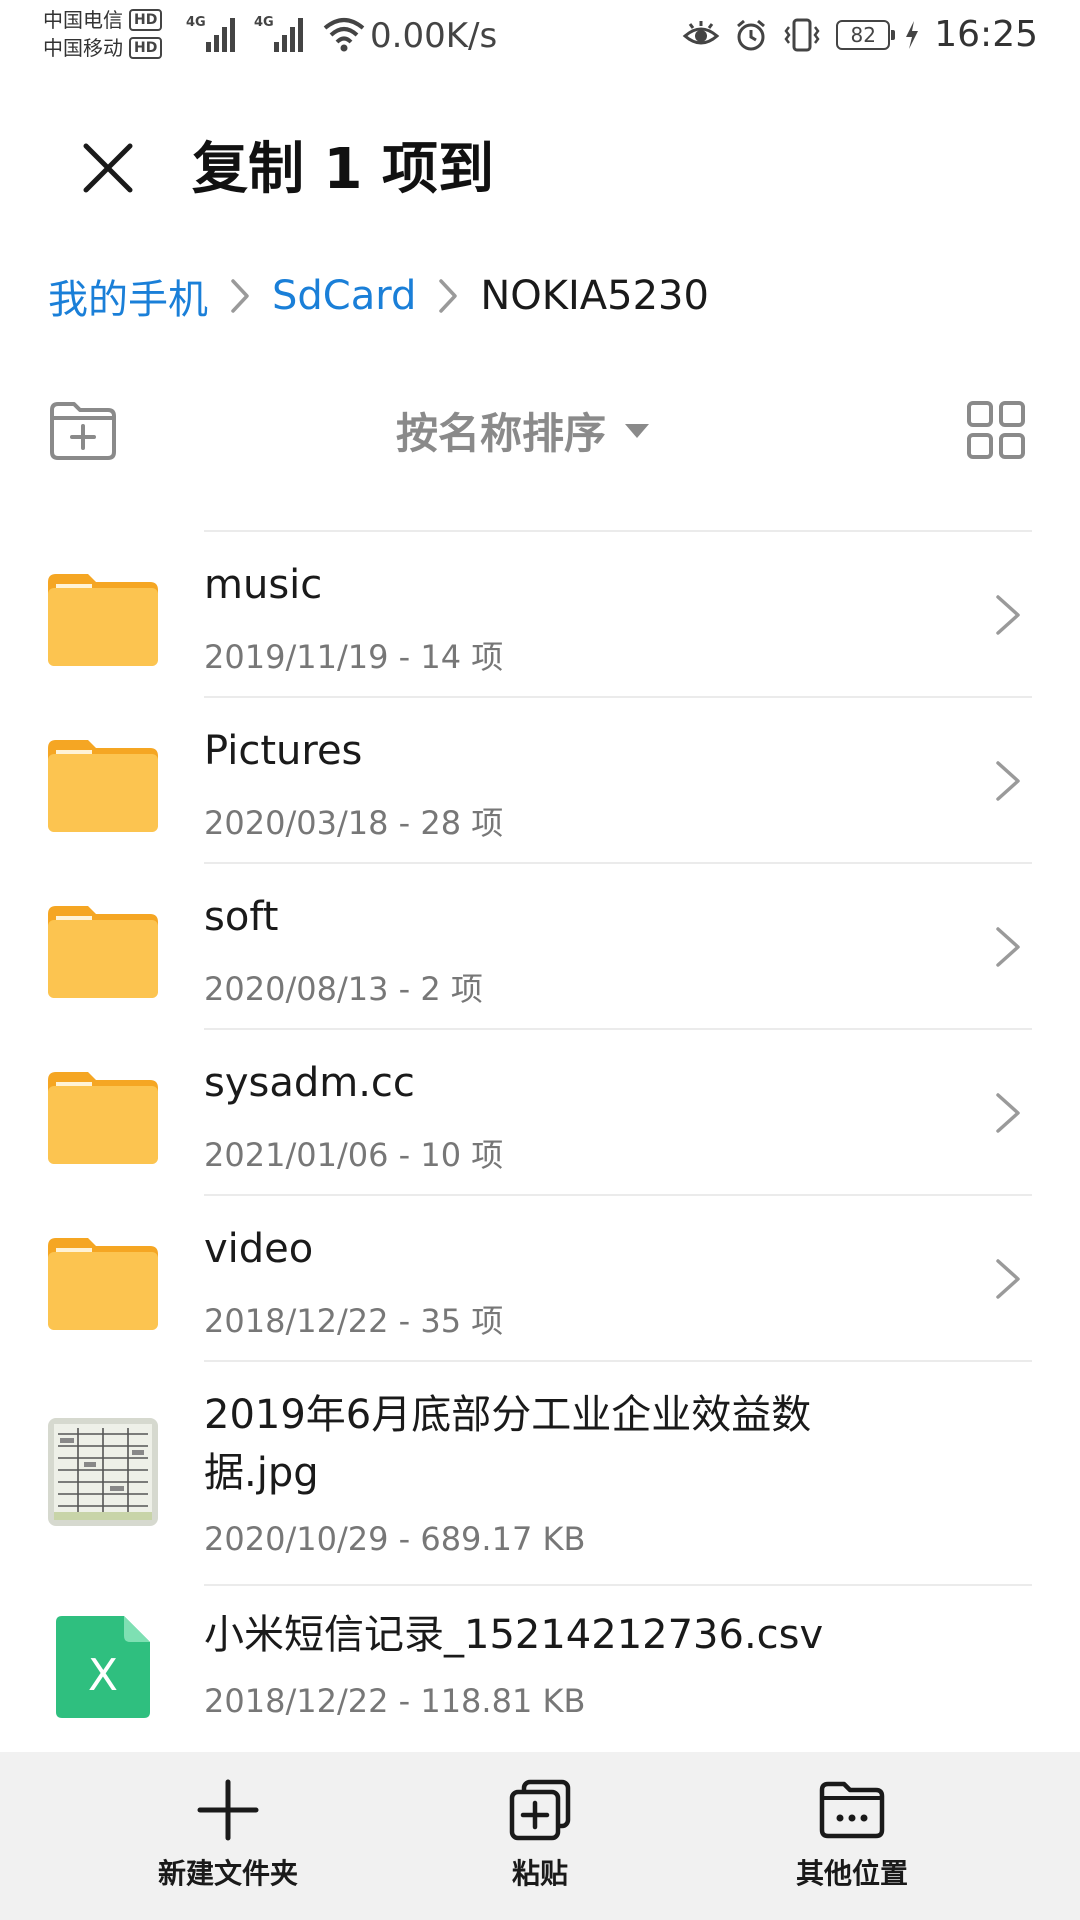  Describe the element at coordinates (540, 613) in the screenshot. I see `list-item-folder-music: music 2019/11/19 - 14 项` at that location.